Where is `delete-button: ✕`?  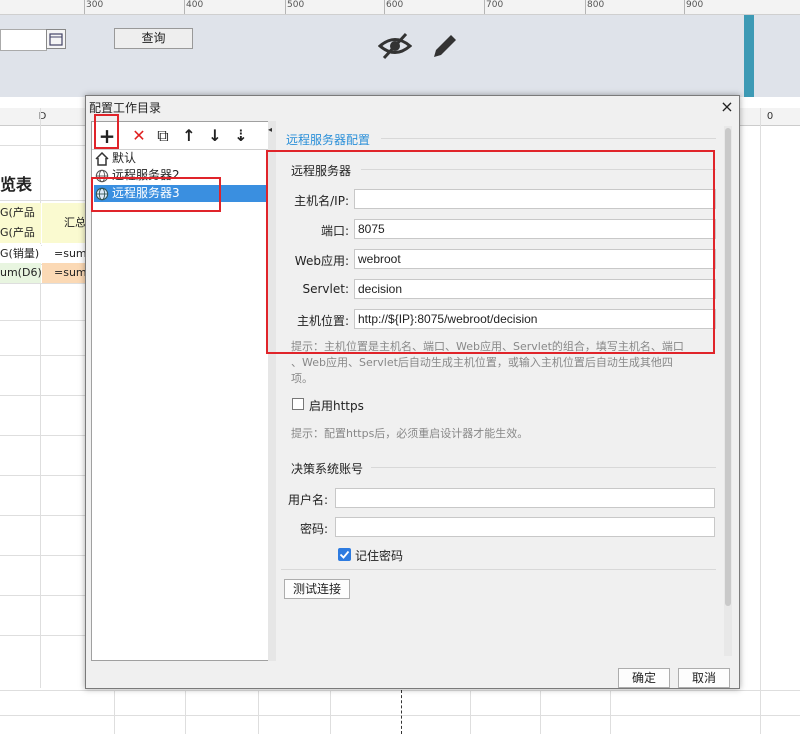 delete-button: ✕ is located at coordinates (139, 136).